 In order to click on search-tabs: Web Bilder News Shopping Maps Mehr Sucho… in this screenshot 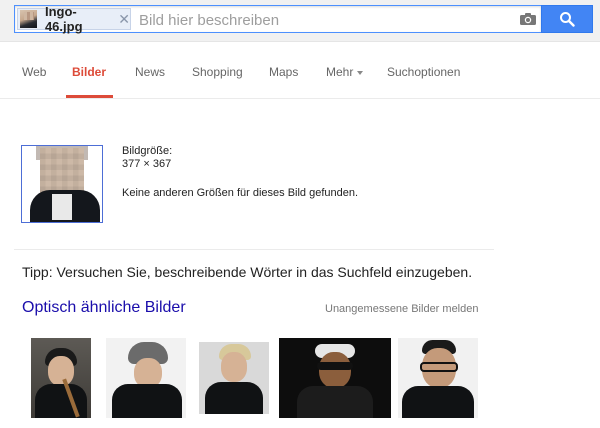, I will do `click(300, 70)`.